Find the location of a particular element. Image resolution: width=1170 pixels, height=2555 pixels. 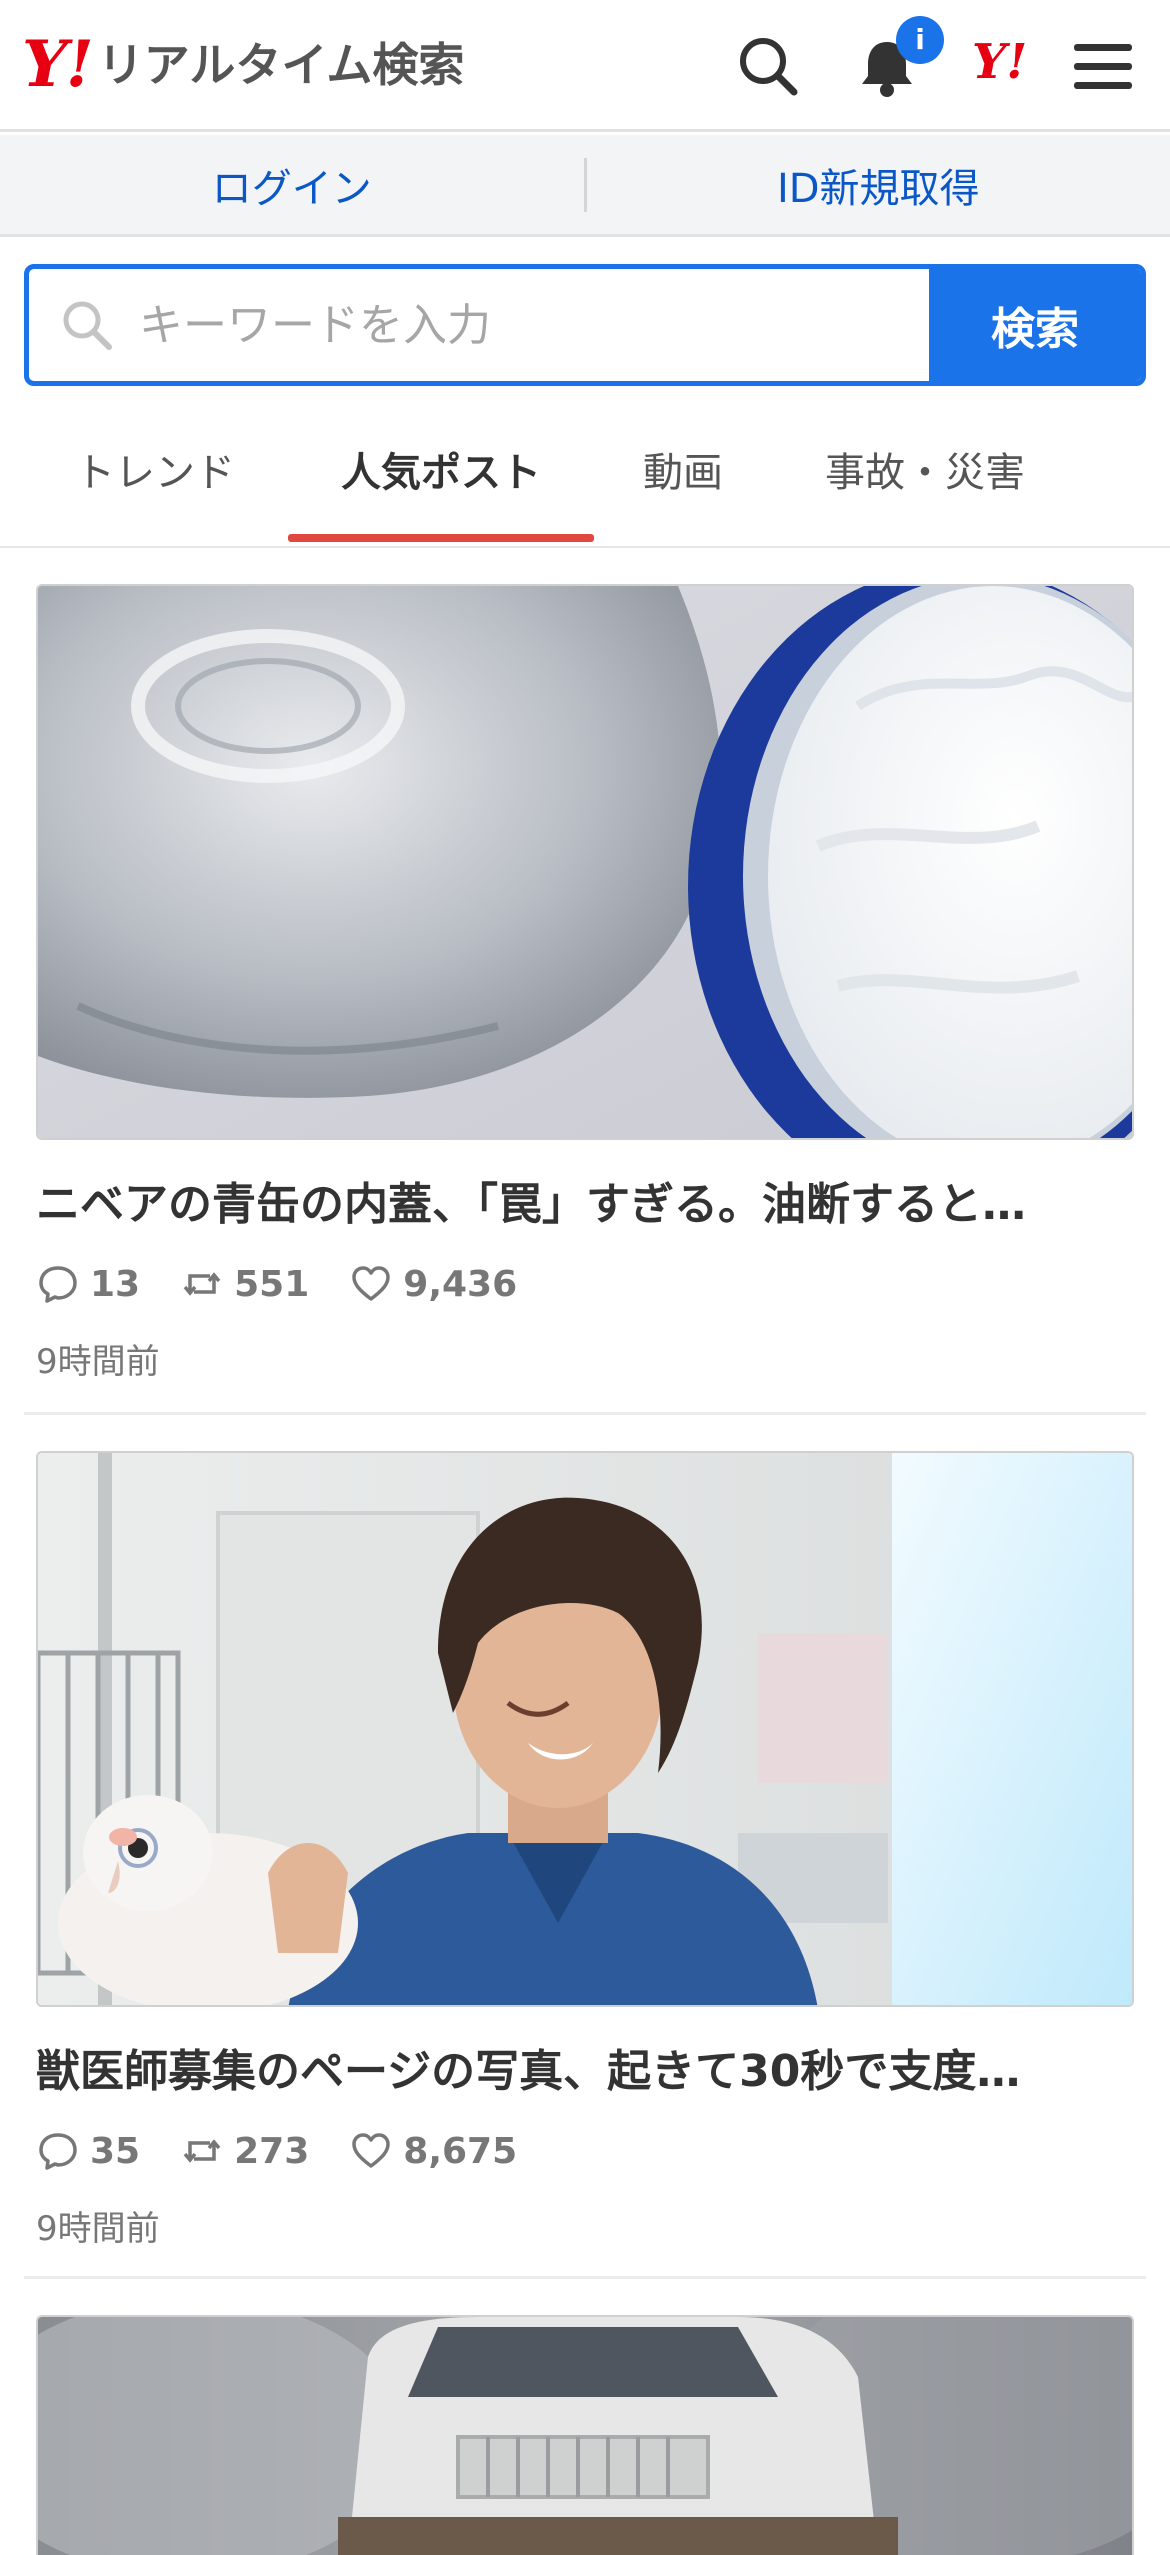

hamburger-menu-icon is located at coordinates (1103, 67).